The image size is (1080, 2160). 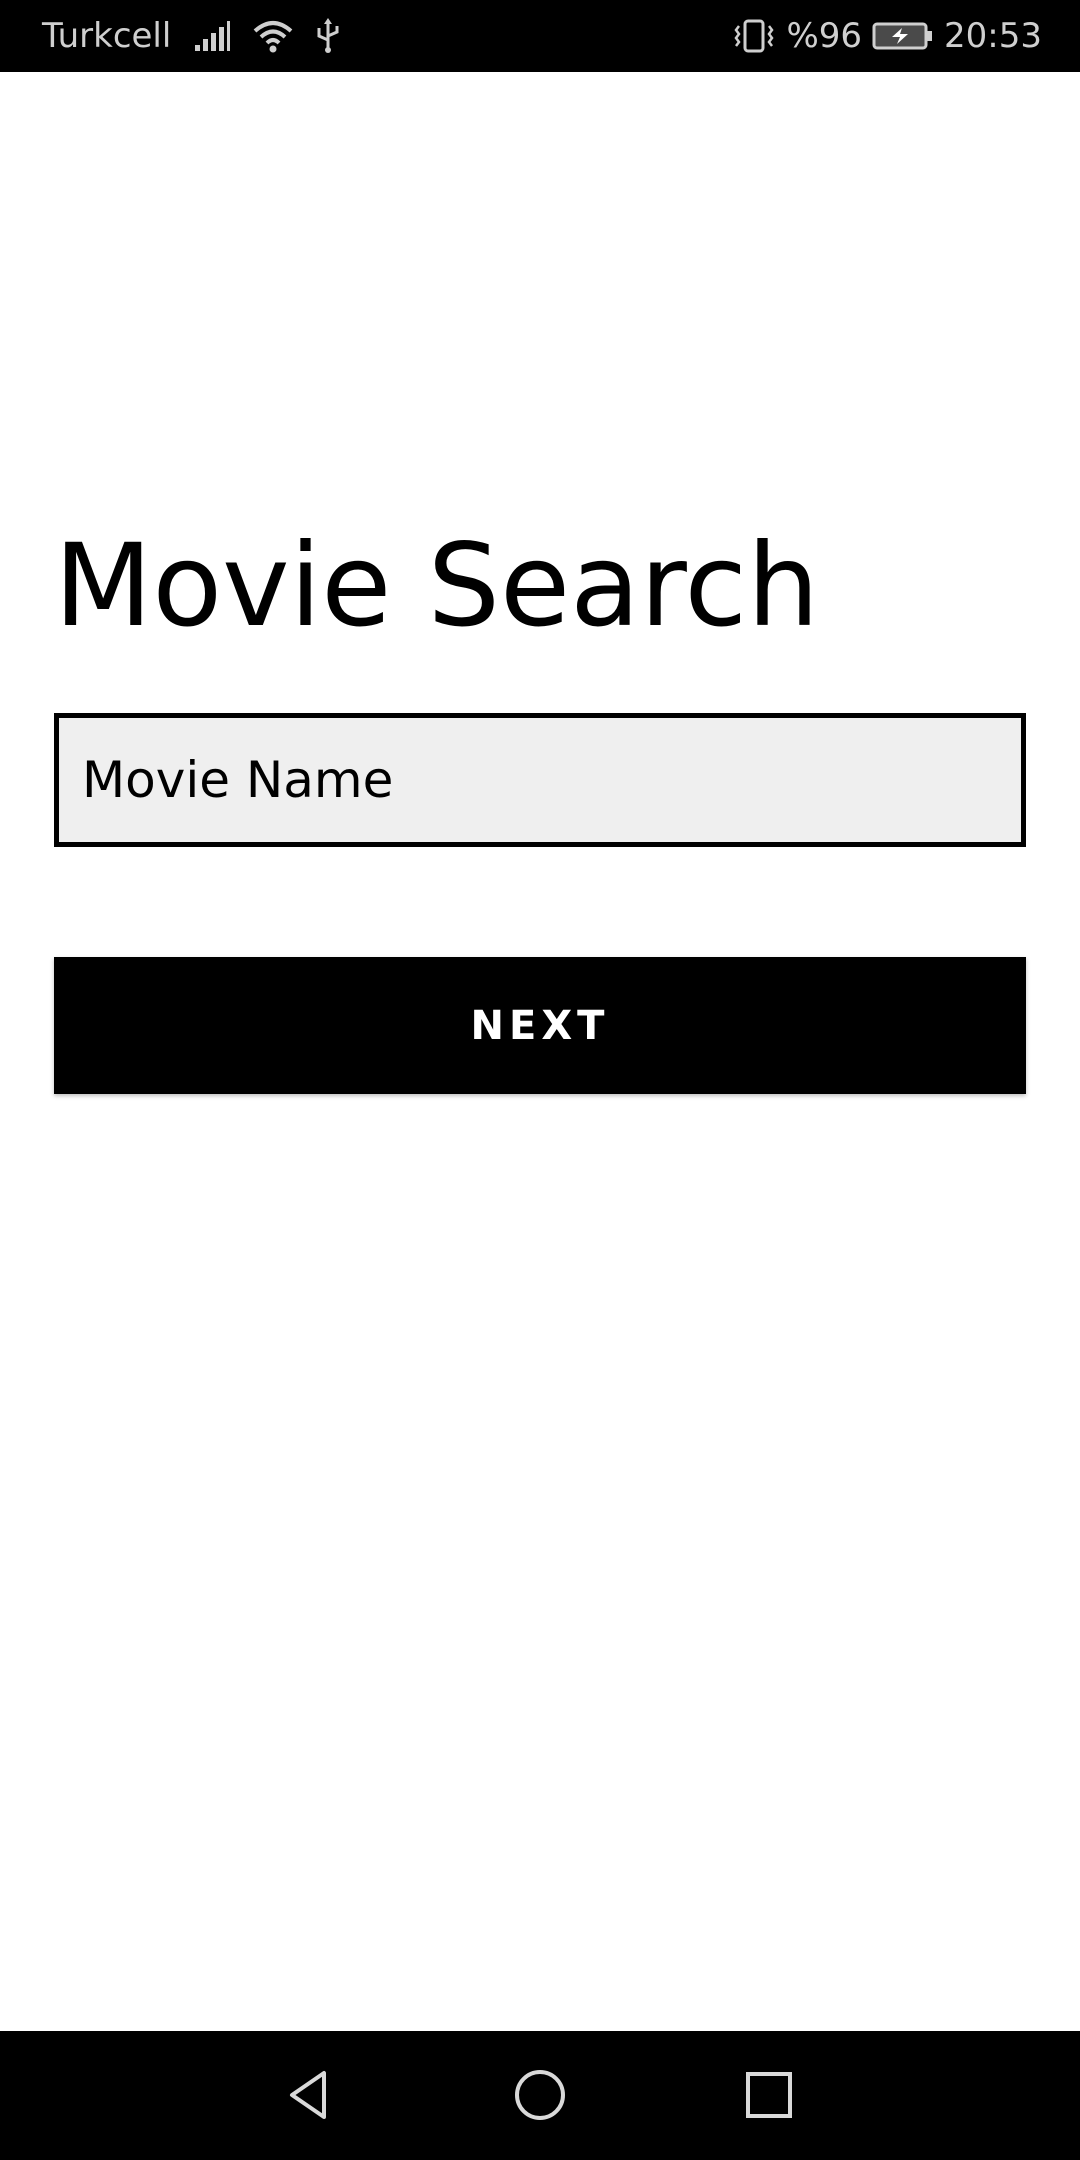 I want to click on status-left: Turkcell, so click(x=191, y=36).